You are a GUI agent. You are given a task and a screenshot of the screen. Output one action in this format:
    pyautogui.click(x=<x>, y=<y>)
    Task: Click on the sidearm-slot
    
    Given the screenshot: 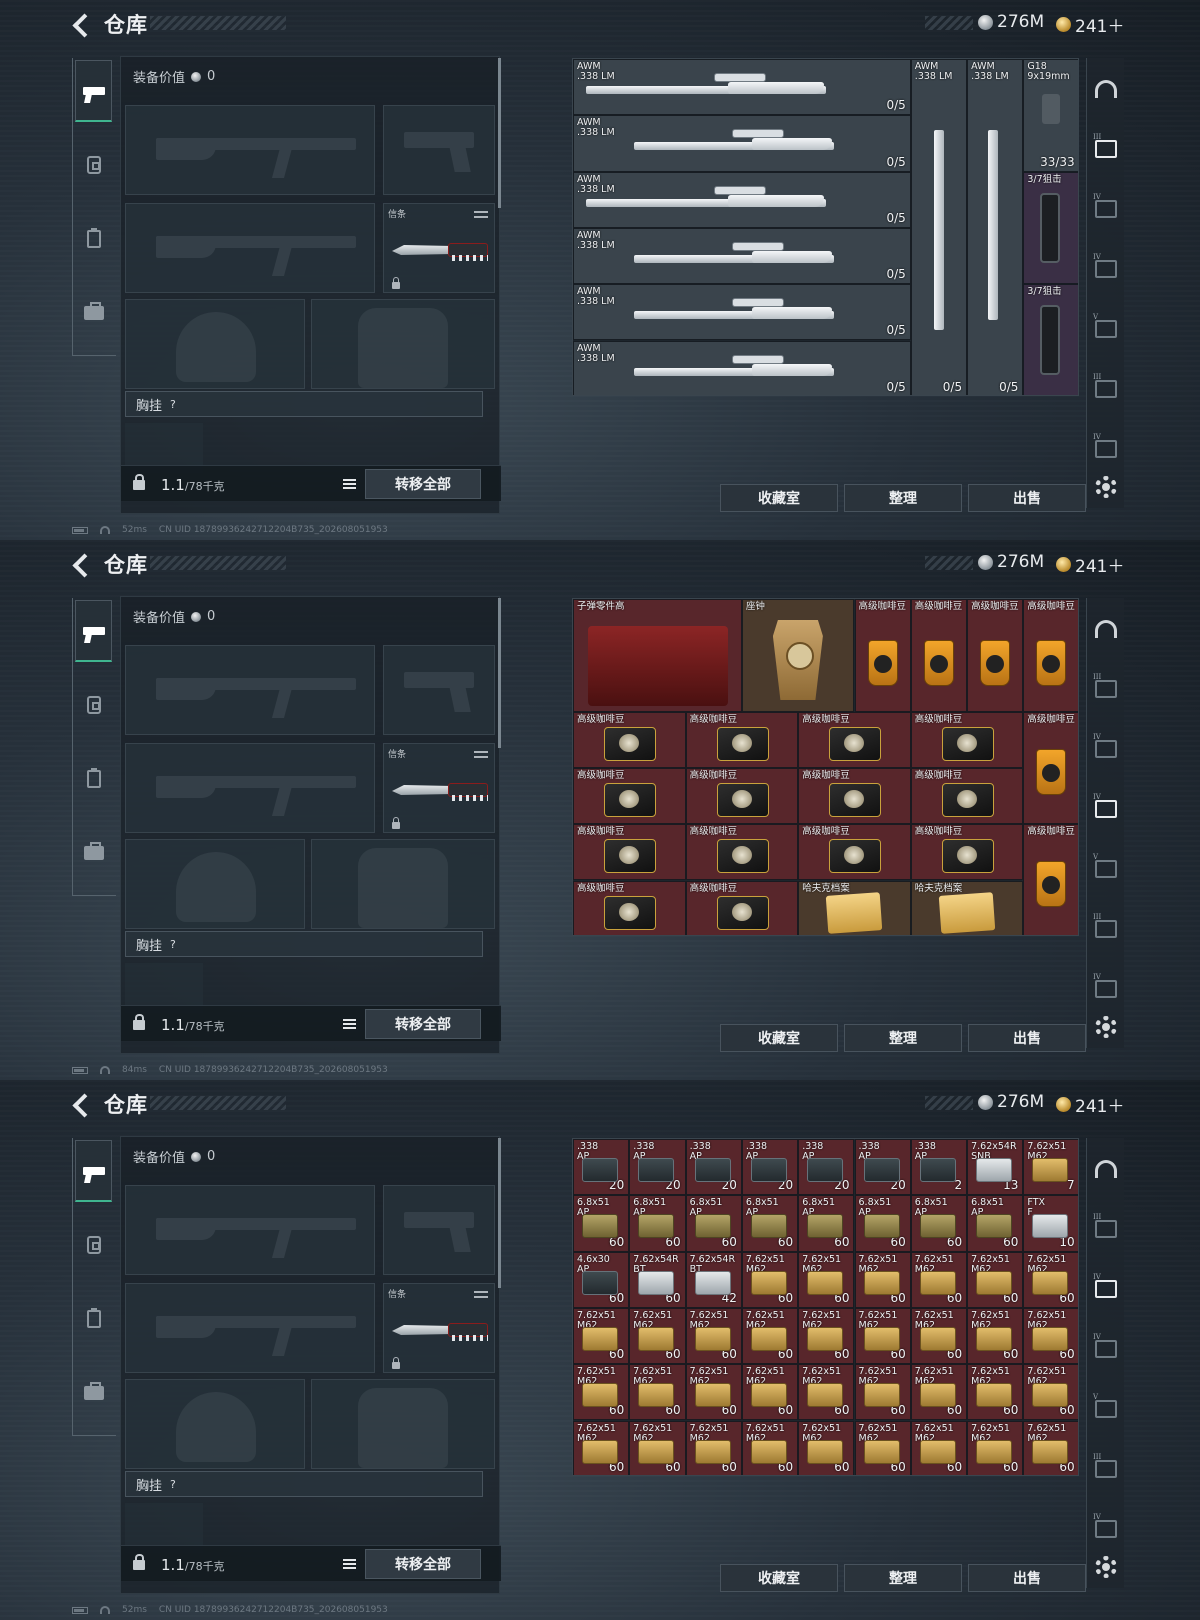 What is the action you would take?
    pyautogui.click(x=439, y=690)
    